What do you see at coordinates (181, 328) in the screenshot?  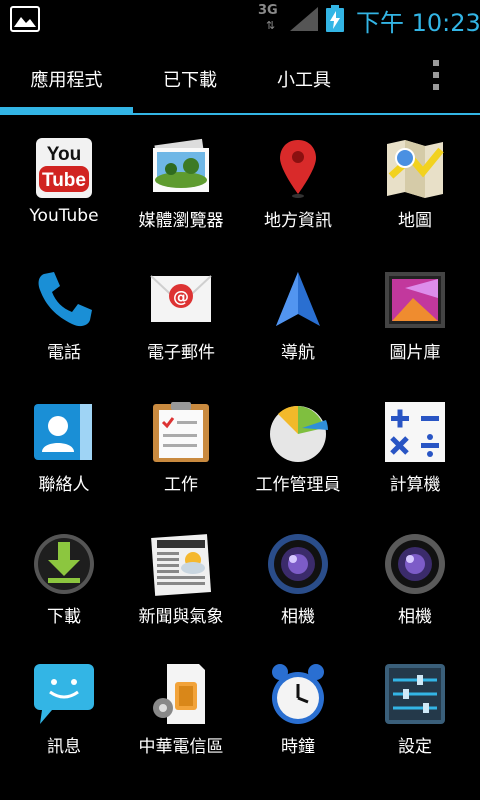 I see `app-email: @ 電子郵件` at bounding box center [181, 328].